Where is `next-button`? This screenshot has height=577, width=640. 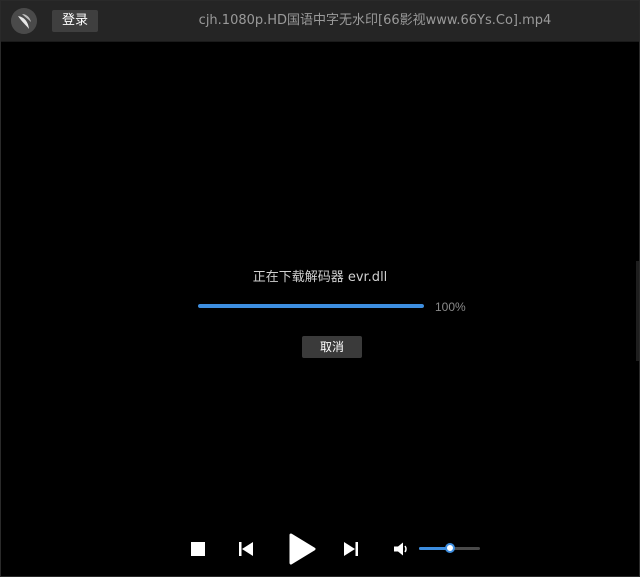 next-button is located at coordinates (351, 549).